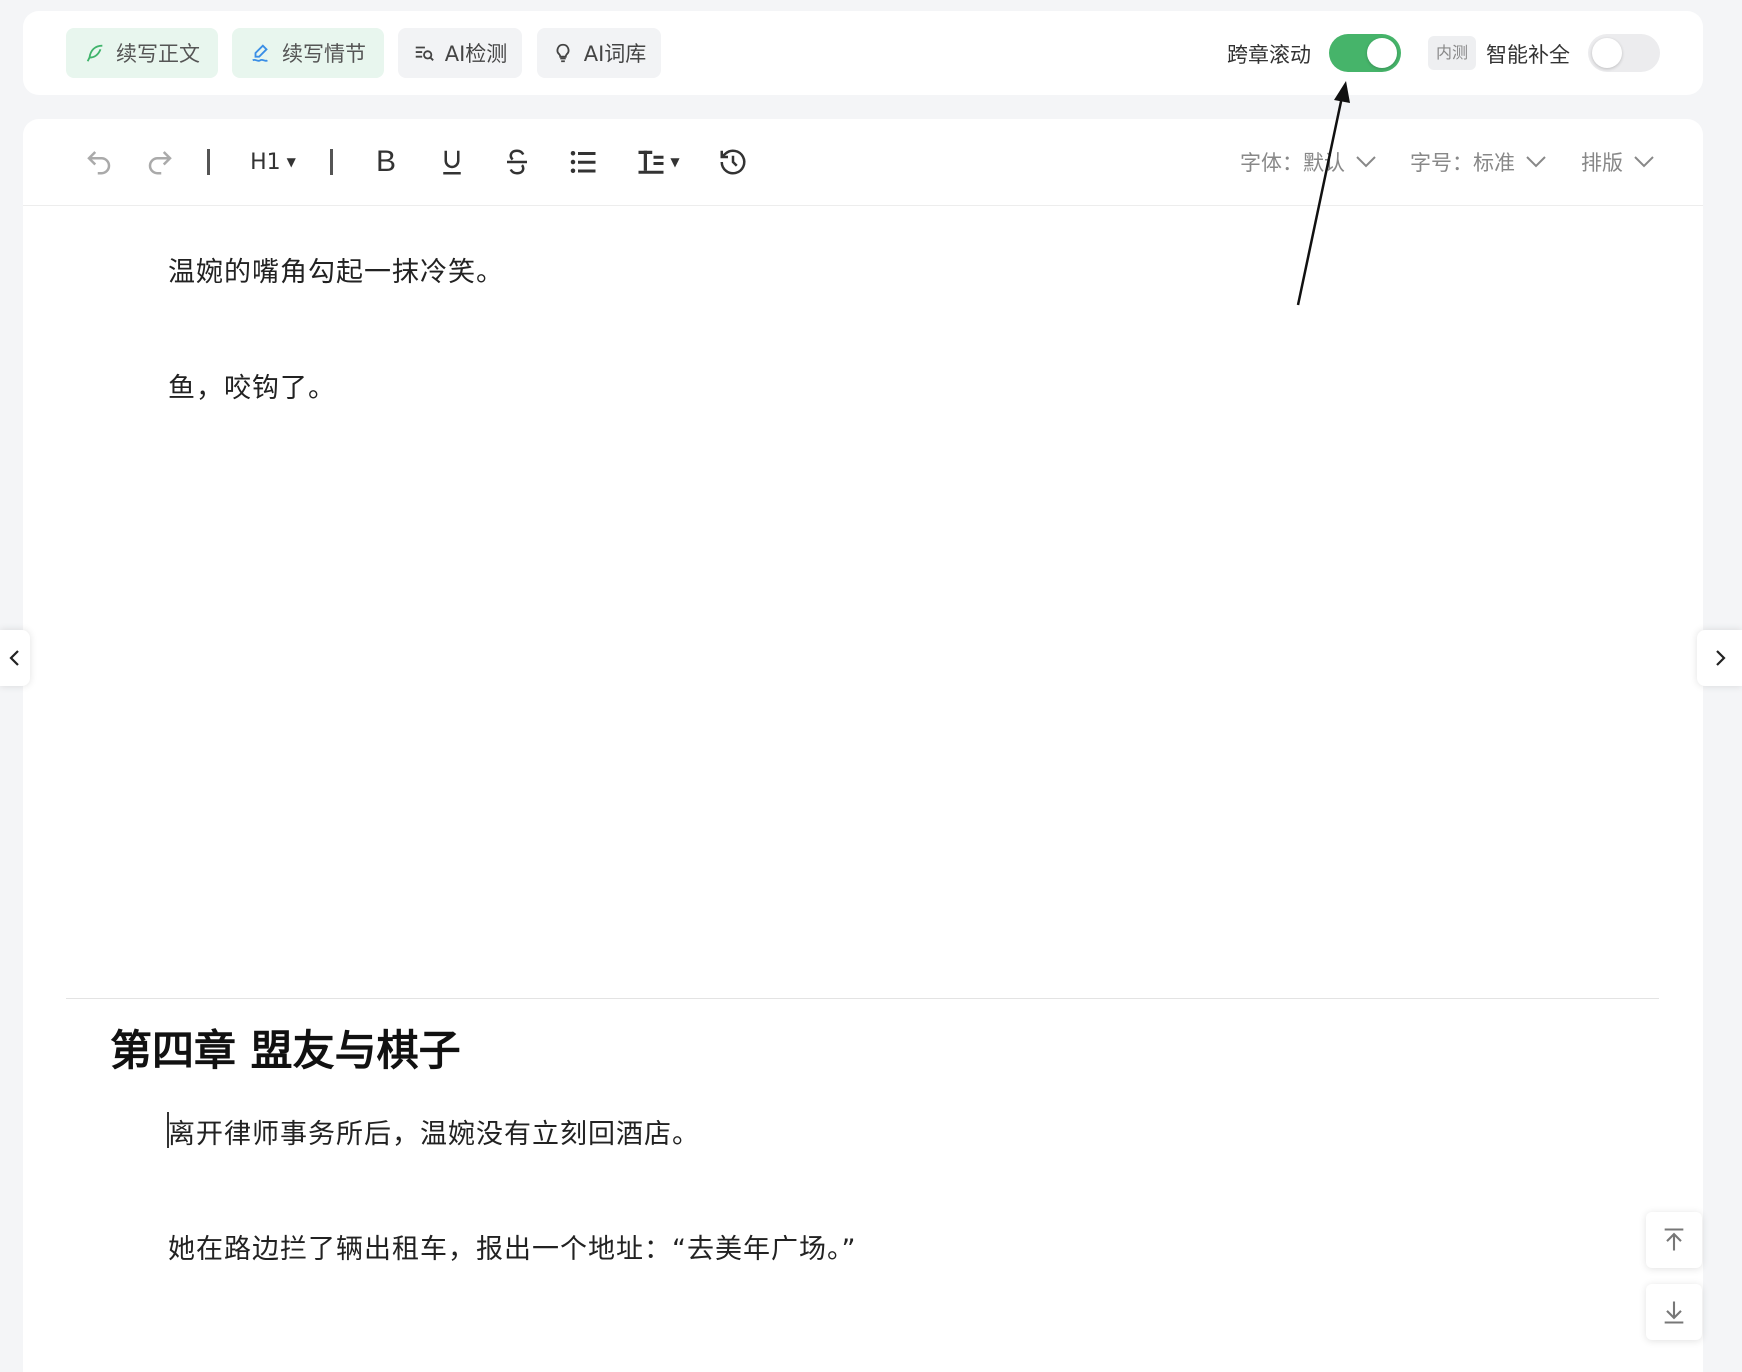 The height and width of the screenshot is (1372, 1742). I want to click on right-panel-toggle, so click(1719, 658).